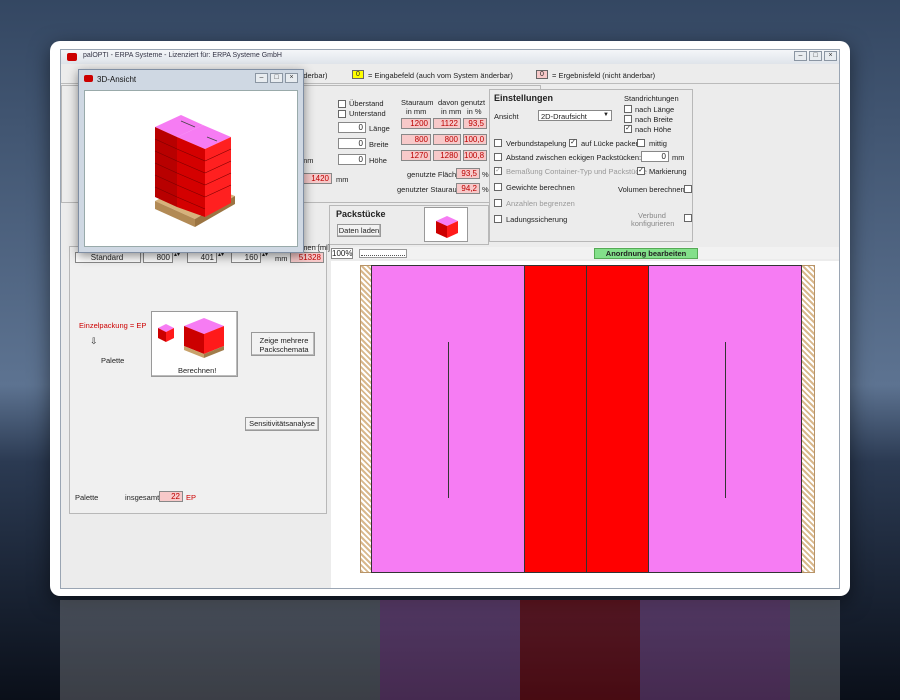  What do you see at coordinates (651, 189) in the screenshot?
I see `volumen-label: Volumen berechnen` at bounding box center [651, 189].